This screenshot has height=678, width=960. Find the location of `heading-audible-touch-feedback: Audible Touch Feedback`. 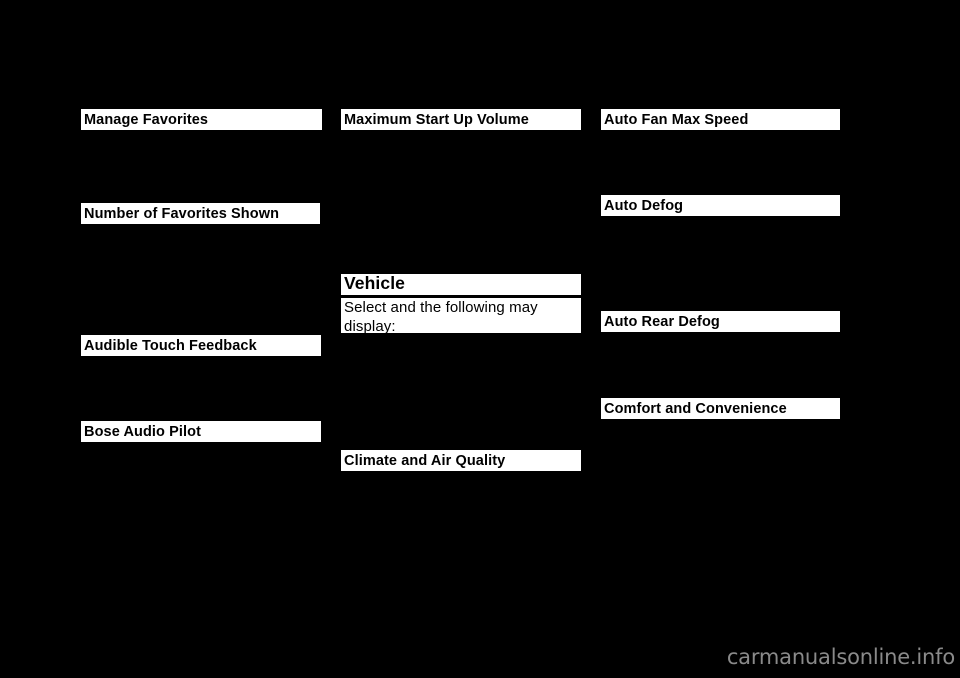

heading-audible-touch-feedback: Audible Touch Feedback is located at coordinates (201, 345).